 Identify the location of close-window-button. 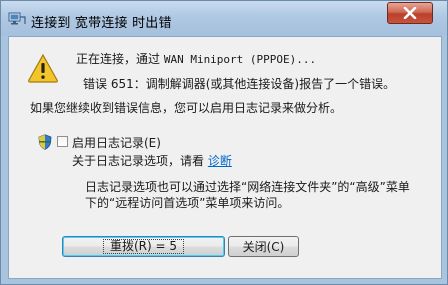
(410, 13).